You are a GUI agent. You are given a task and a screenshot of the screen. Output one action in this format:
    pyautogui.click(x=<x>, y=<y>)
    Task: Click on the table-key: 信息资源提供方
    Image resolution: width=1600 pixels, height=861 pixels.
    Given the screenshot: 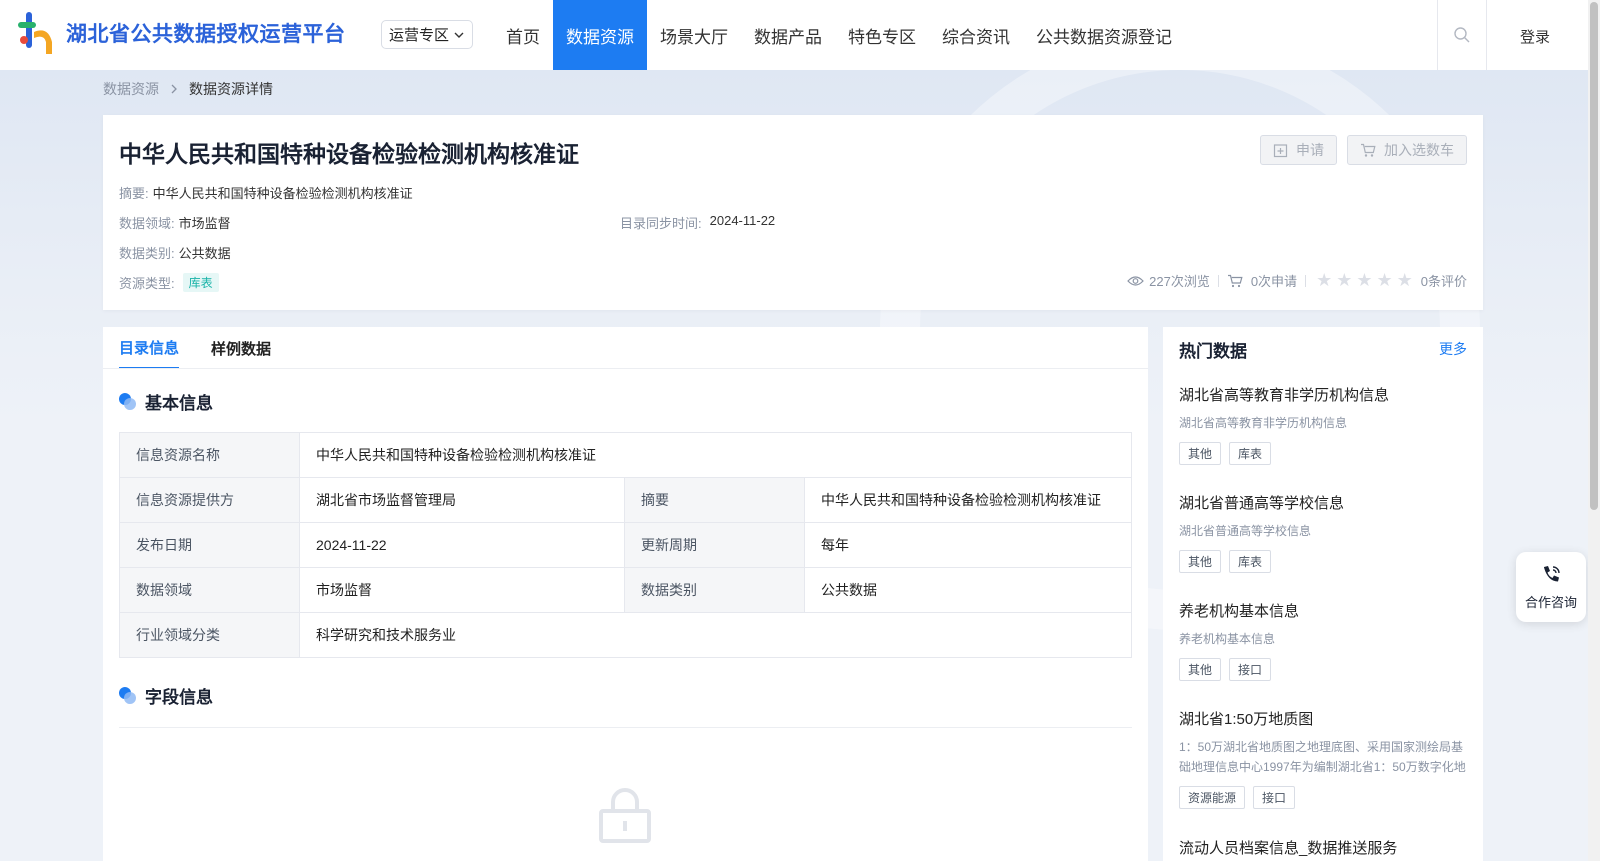 What is the action you would take?
    pyautogui.click(x=209, y=500)
    